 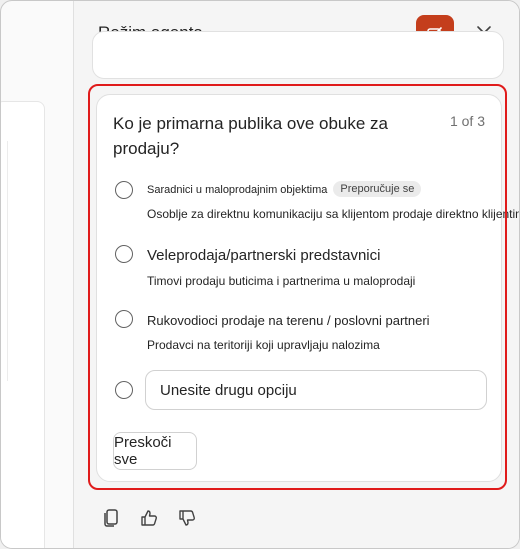 I want to click on previous-message-card, so click(x=298, y=55).